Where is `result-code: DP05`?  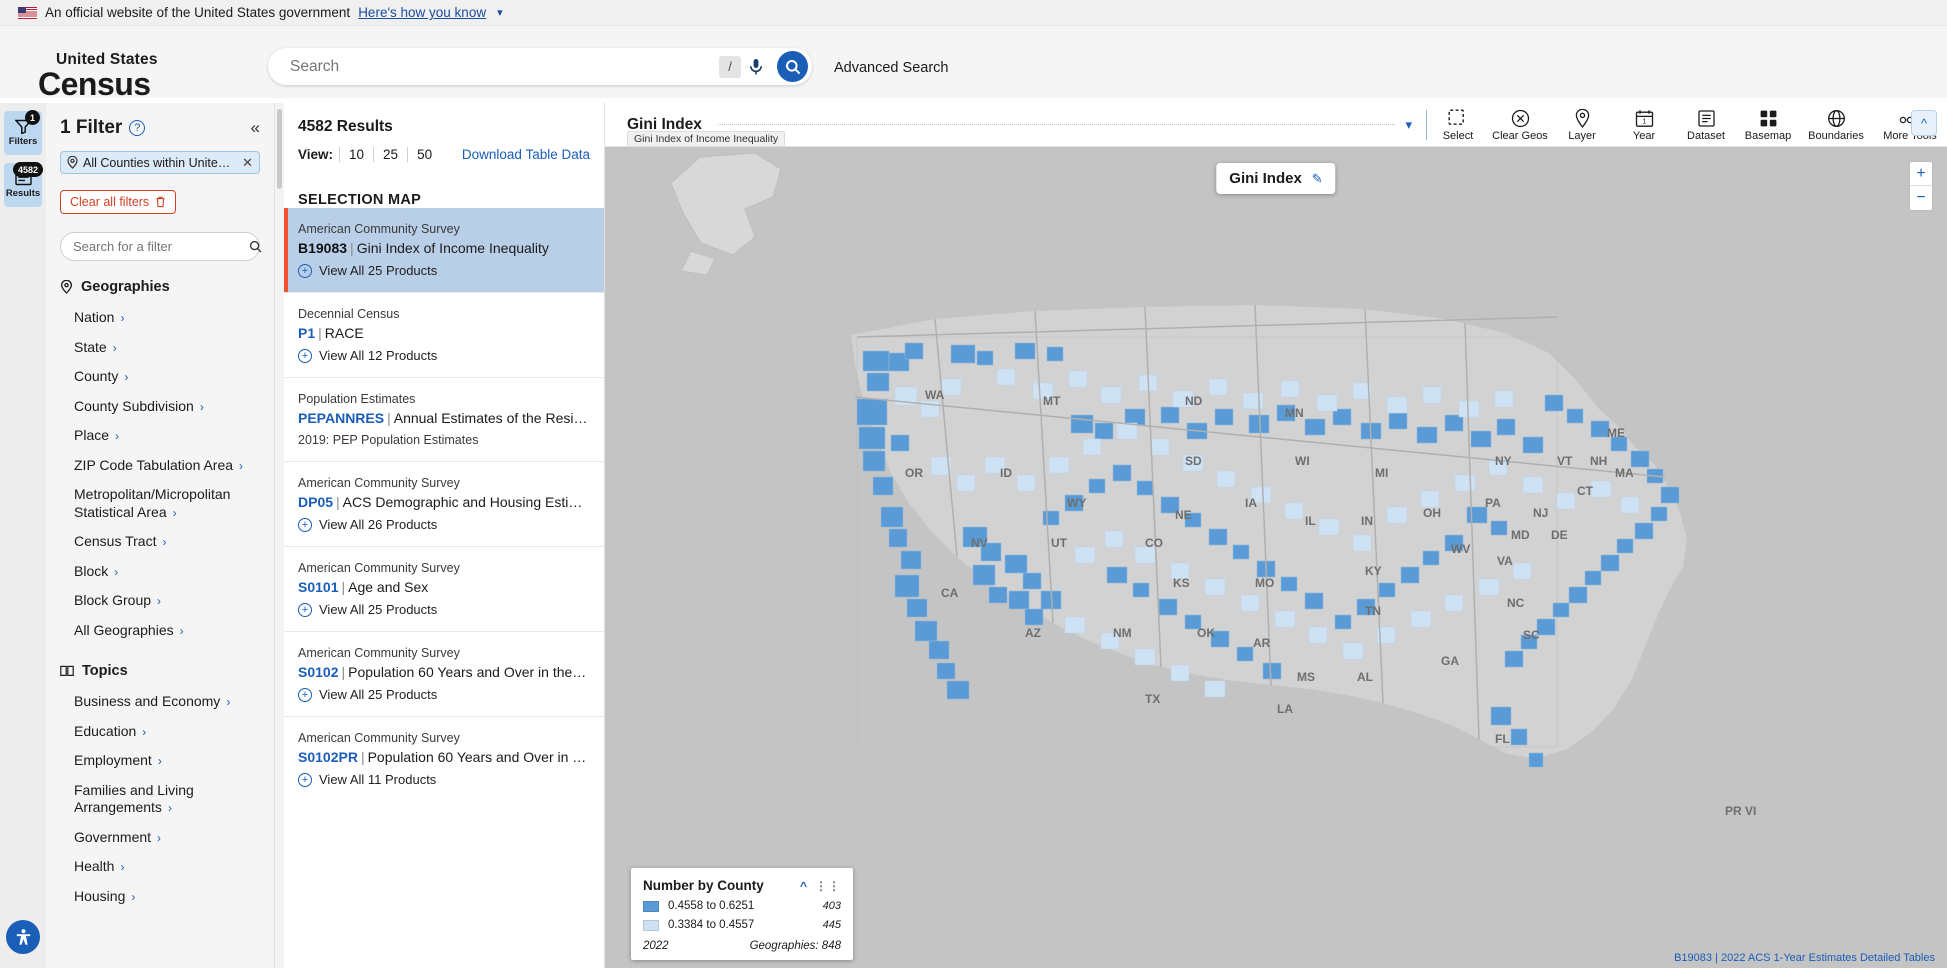 result-code: DP05 is located at coordinates (315, 502).